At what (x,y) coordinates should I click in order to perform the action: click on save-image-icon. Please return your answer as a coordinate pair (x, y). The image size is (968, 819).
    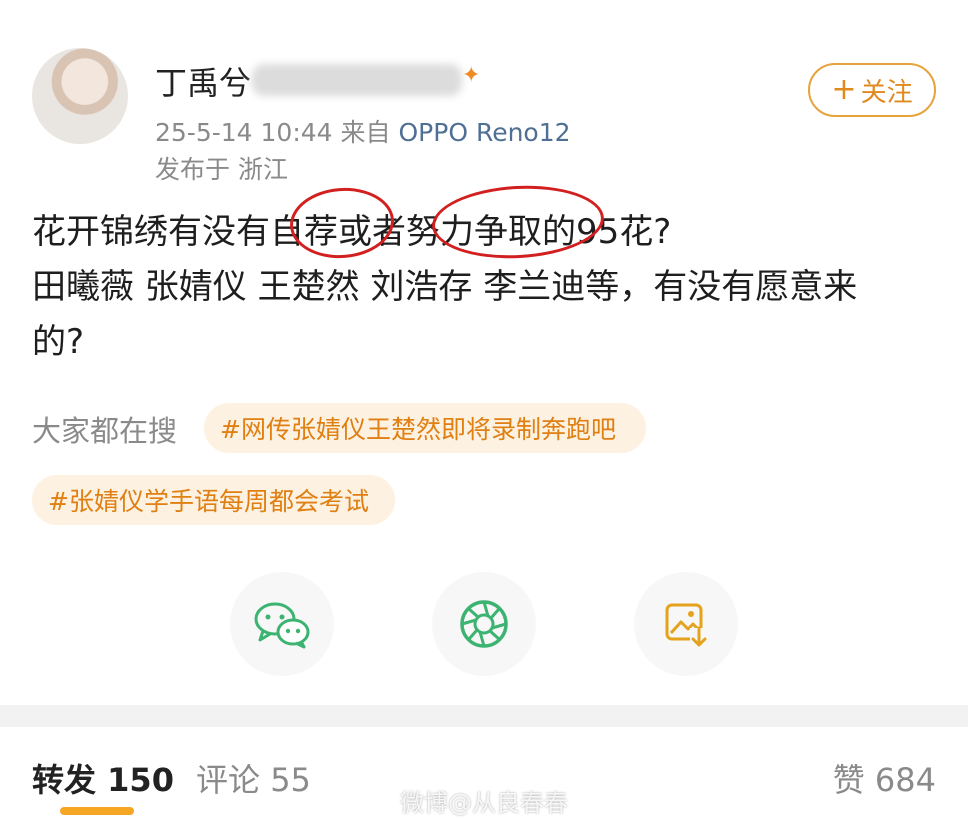
    Looking at the image, I should click on (686, 625).